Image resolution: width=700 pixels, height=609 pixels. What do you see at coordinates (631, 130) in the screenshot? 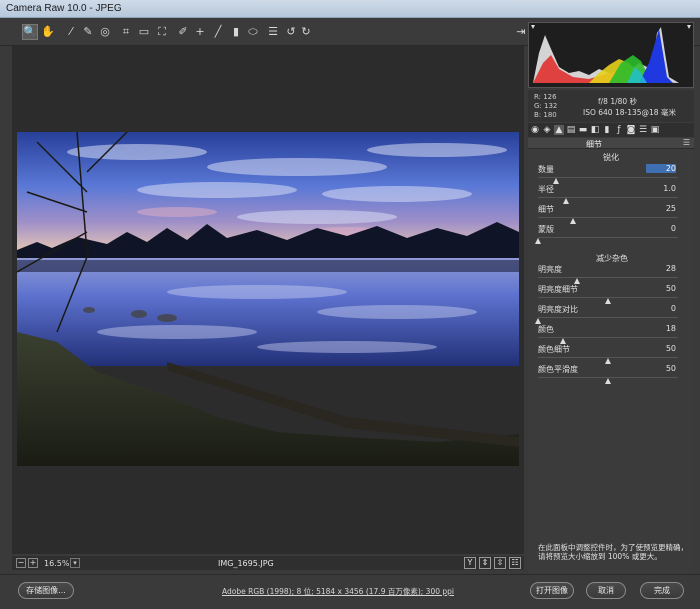
I see `tab-camera-calibration-icon: ◙` at bounding box center [631, 130].